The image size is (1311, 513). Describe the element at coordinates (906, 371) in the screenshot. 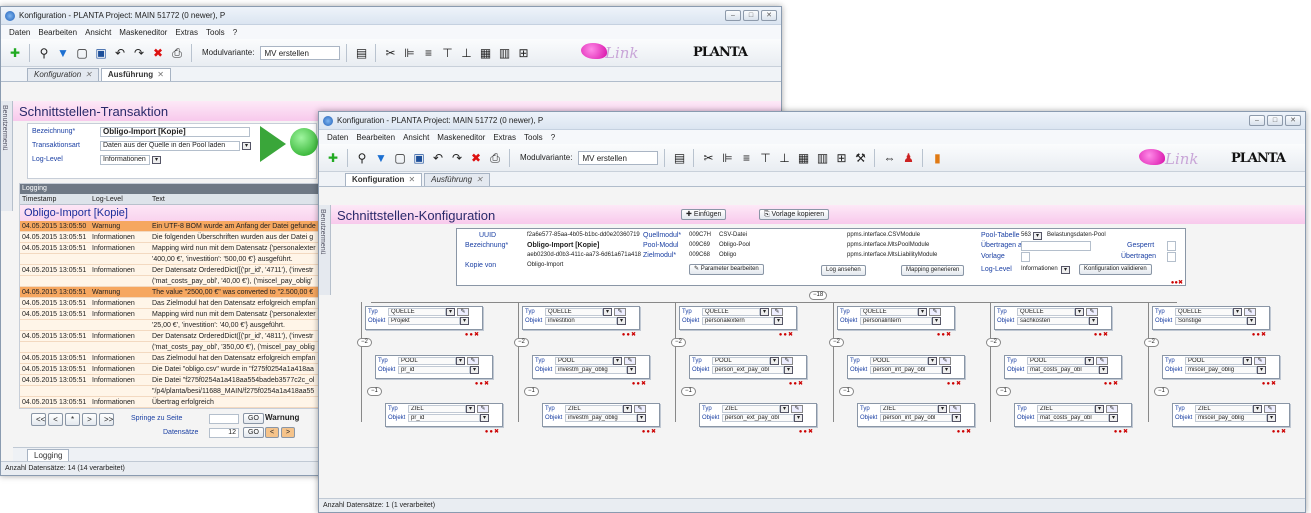

I see `mapping-node-person_int_pay_obl: Typ POOL ▾ ✎ Objekt person_int_pay_obl ▾ ●●✖` at that location.